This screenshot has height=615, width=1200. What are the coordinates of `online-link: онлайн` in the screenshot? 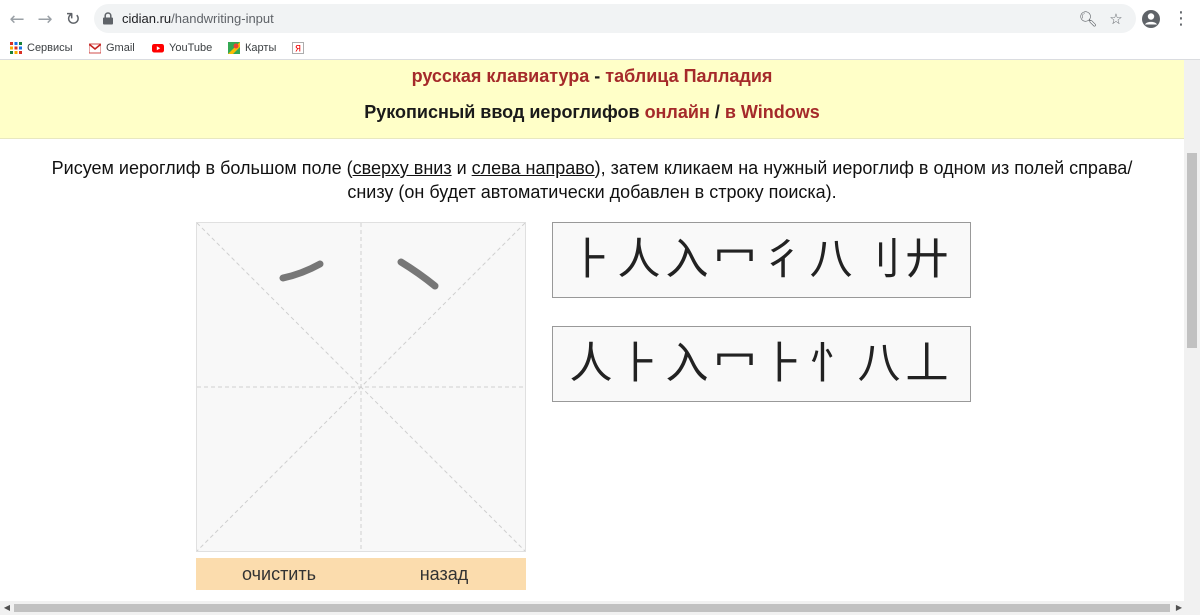 It's located at (677, 112).